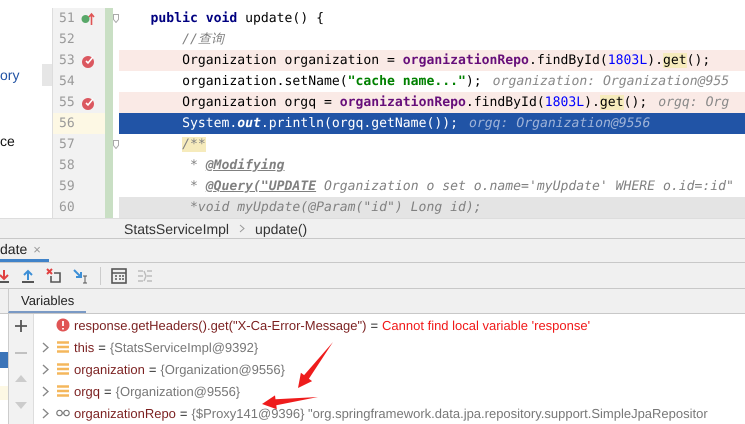  Describe the element at coordinates (54, 276) in the screenshot. I see `drop-frame-icon` at that location.